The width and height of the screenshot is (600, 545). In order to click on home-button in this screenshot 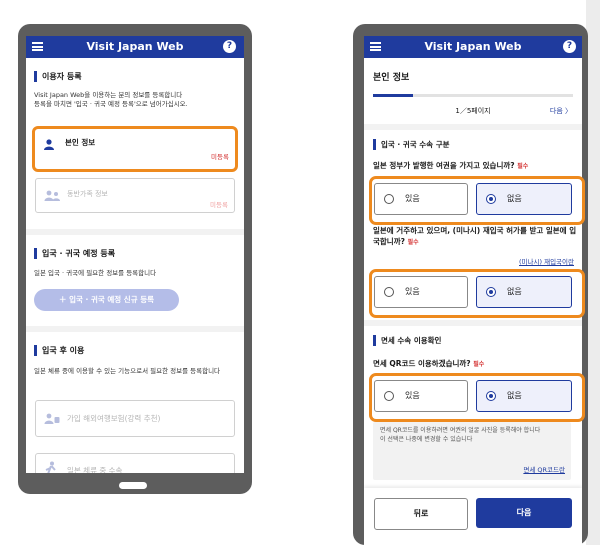, I will do `click(133, 485)`.